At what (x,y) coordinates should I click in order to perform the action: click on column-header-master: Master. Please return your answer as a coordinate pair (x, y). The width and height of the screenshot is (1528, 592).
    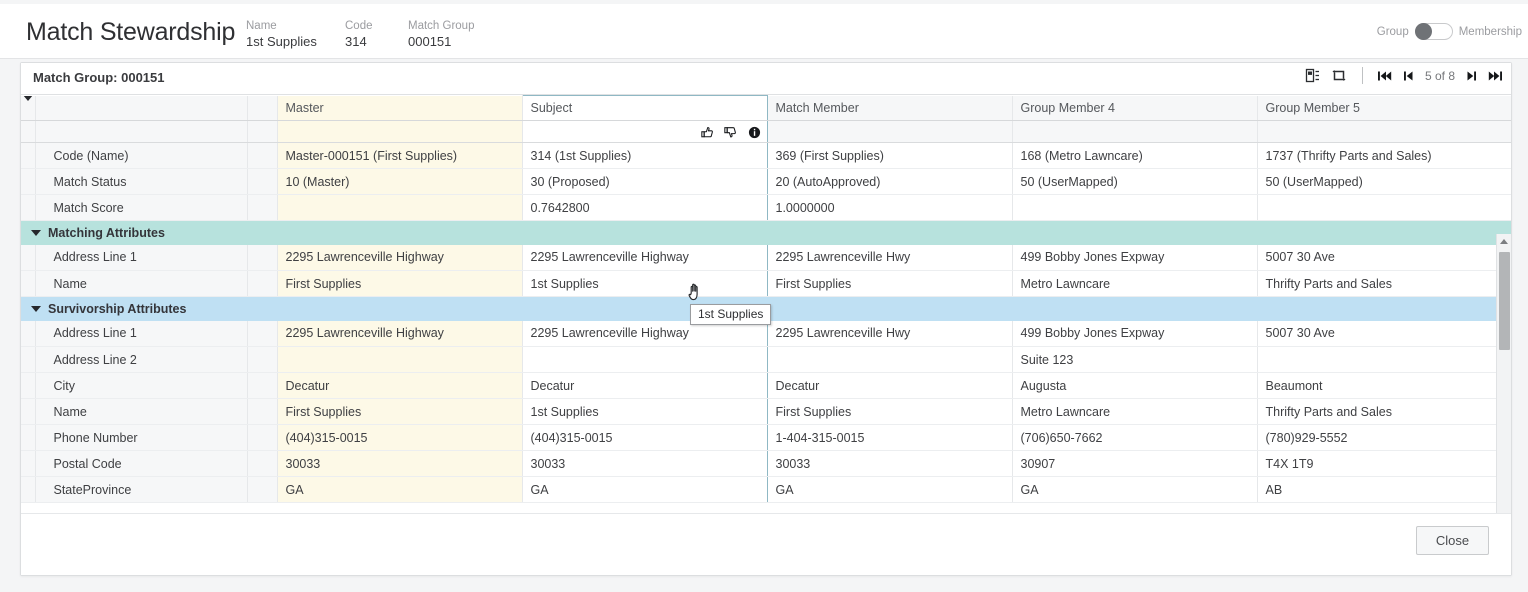
    Looking at the image, I should click on (400, 108).